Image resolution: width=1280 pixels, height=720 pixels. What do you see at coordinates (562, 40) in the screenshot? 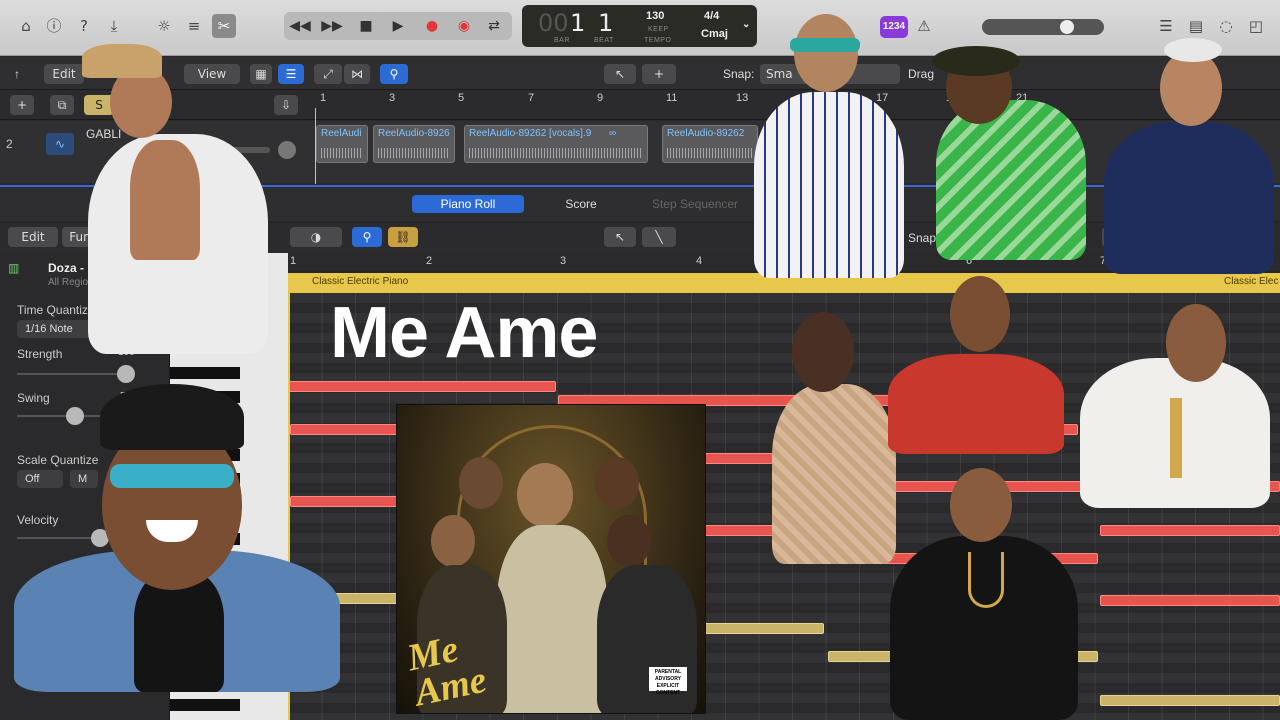
I see `bar-caption: BAR` at bounding box center [562, 40].